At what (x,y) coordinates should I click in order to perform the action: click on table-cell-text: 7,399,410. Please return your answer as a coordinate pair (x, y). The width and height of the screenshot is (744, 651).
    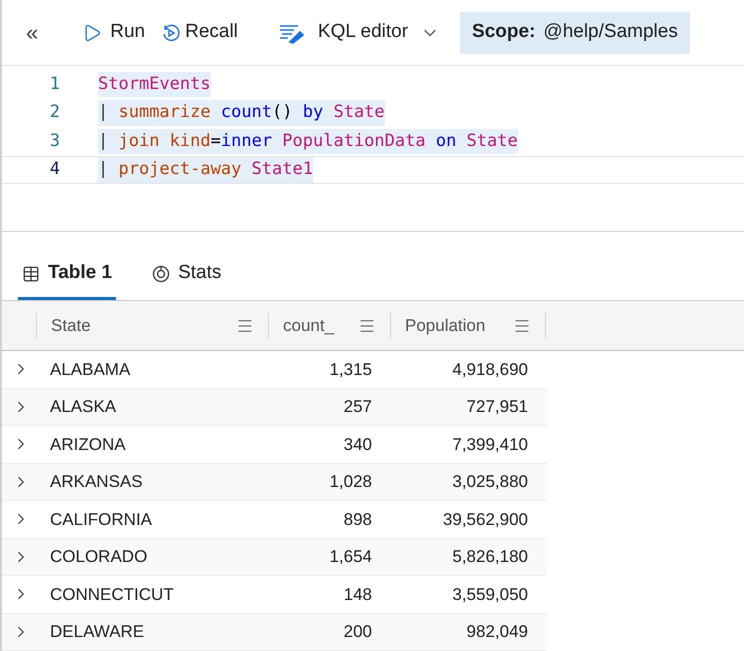
    Looking at the image, I should click on (489, 445).